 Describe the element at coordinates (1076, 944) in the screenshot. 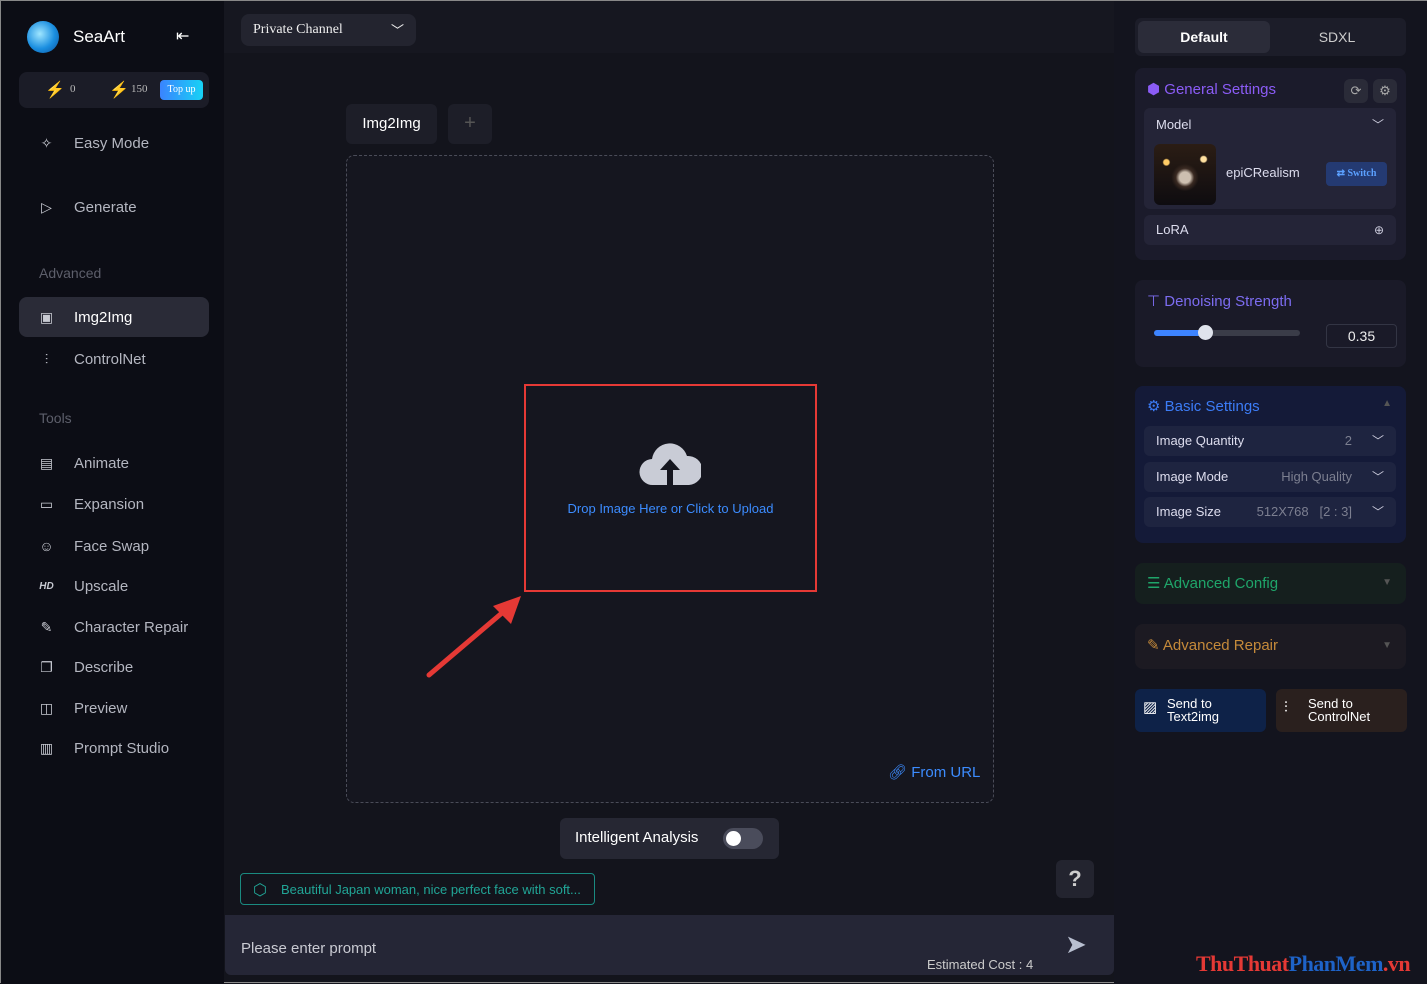

I see `send-icon: ➤` at that location.